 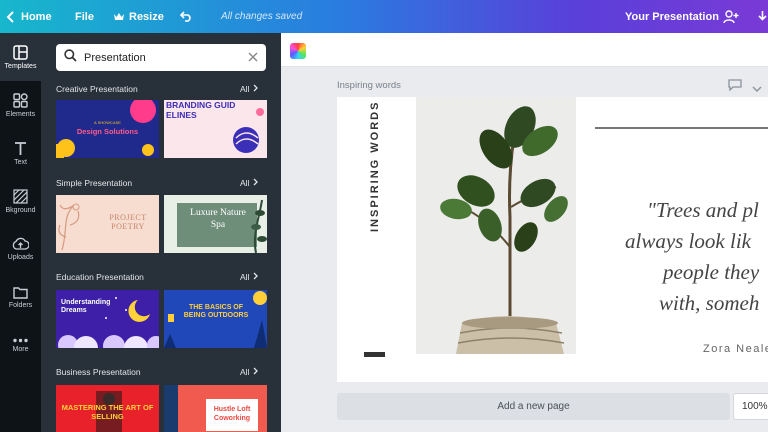 I want to click on nav-text: Text, so click(x=20, y=153).